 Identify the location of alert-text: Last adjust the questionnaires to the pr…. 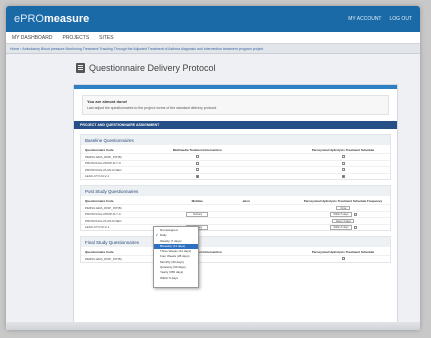
(152, 108).